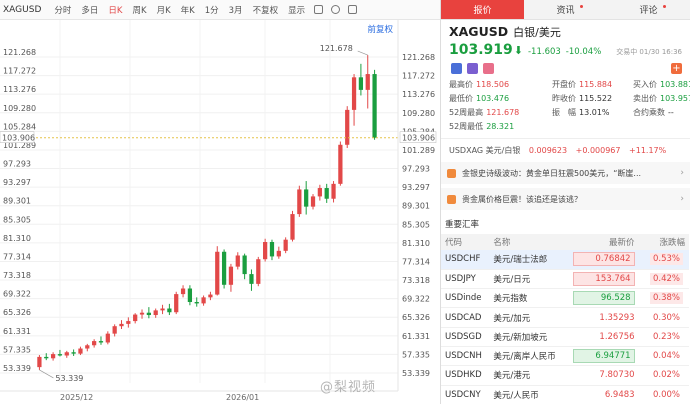  I want to click on fullscreen-icon, so click(353, 9).